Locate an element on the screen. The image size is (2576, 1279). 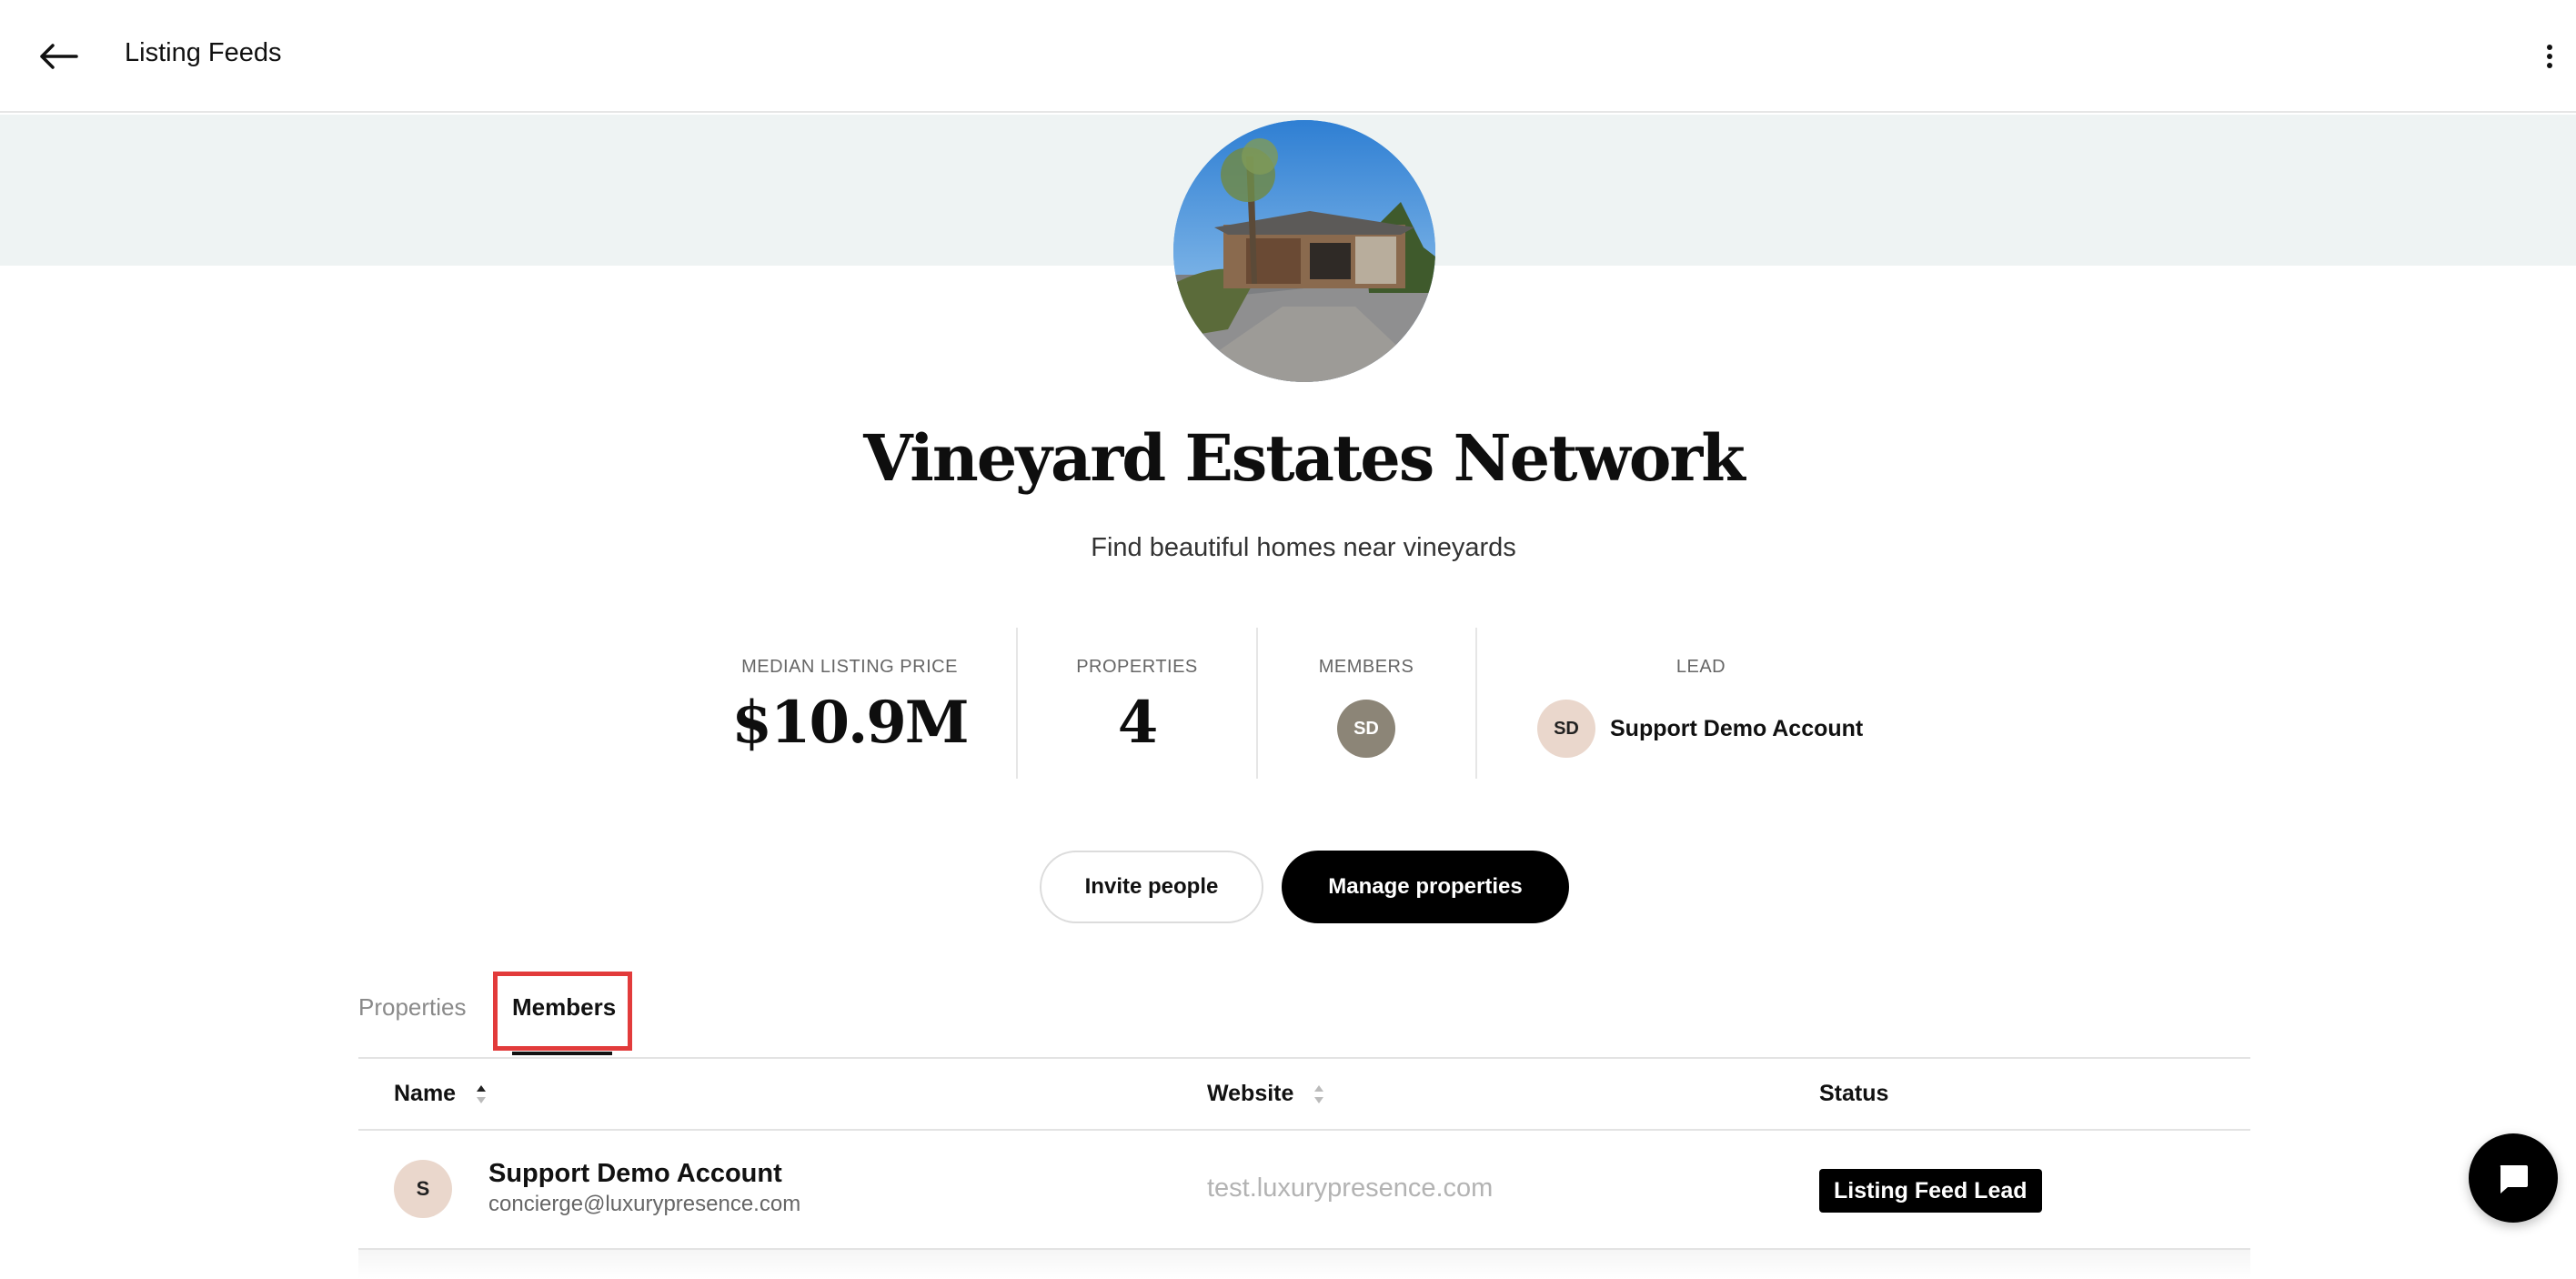
kebab-menu-icon is located at coordinates (2549, 57).